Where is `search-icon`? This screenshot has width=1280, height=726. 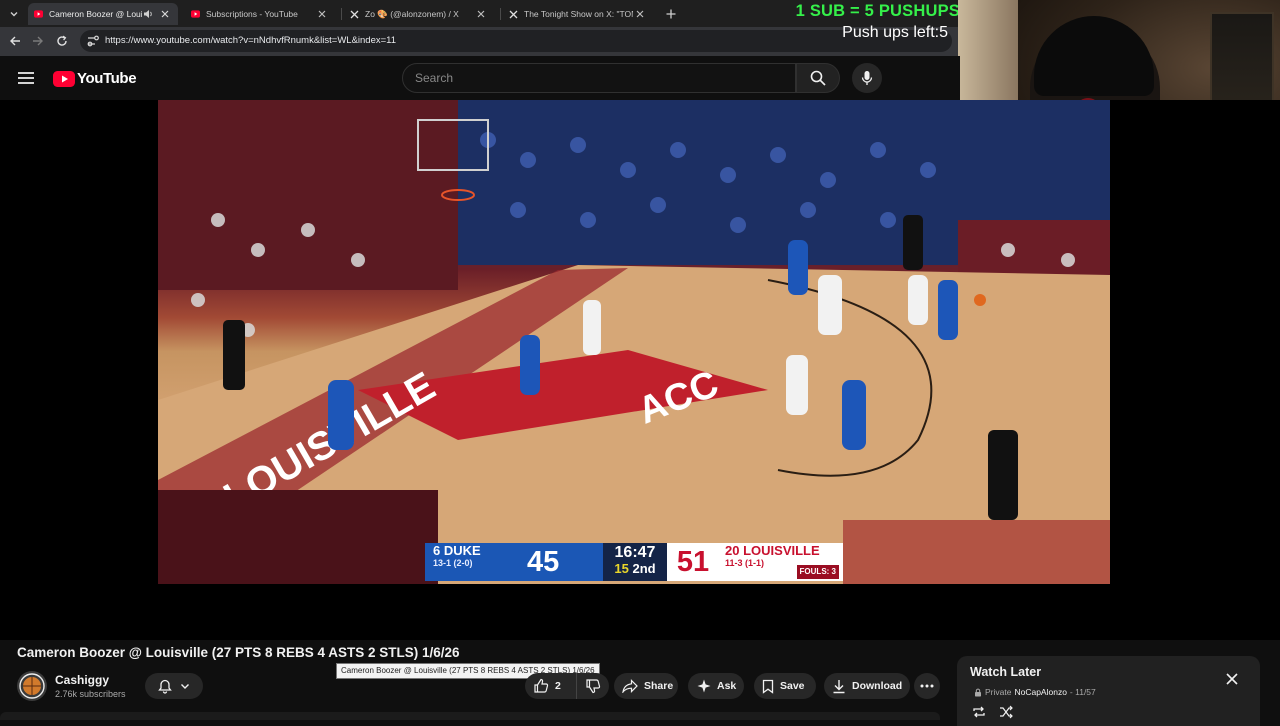 search-icon is located at coordinates (818, 78).